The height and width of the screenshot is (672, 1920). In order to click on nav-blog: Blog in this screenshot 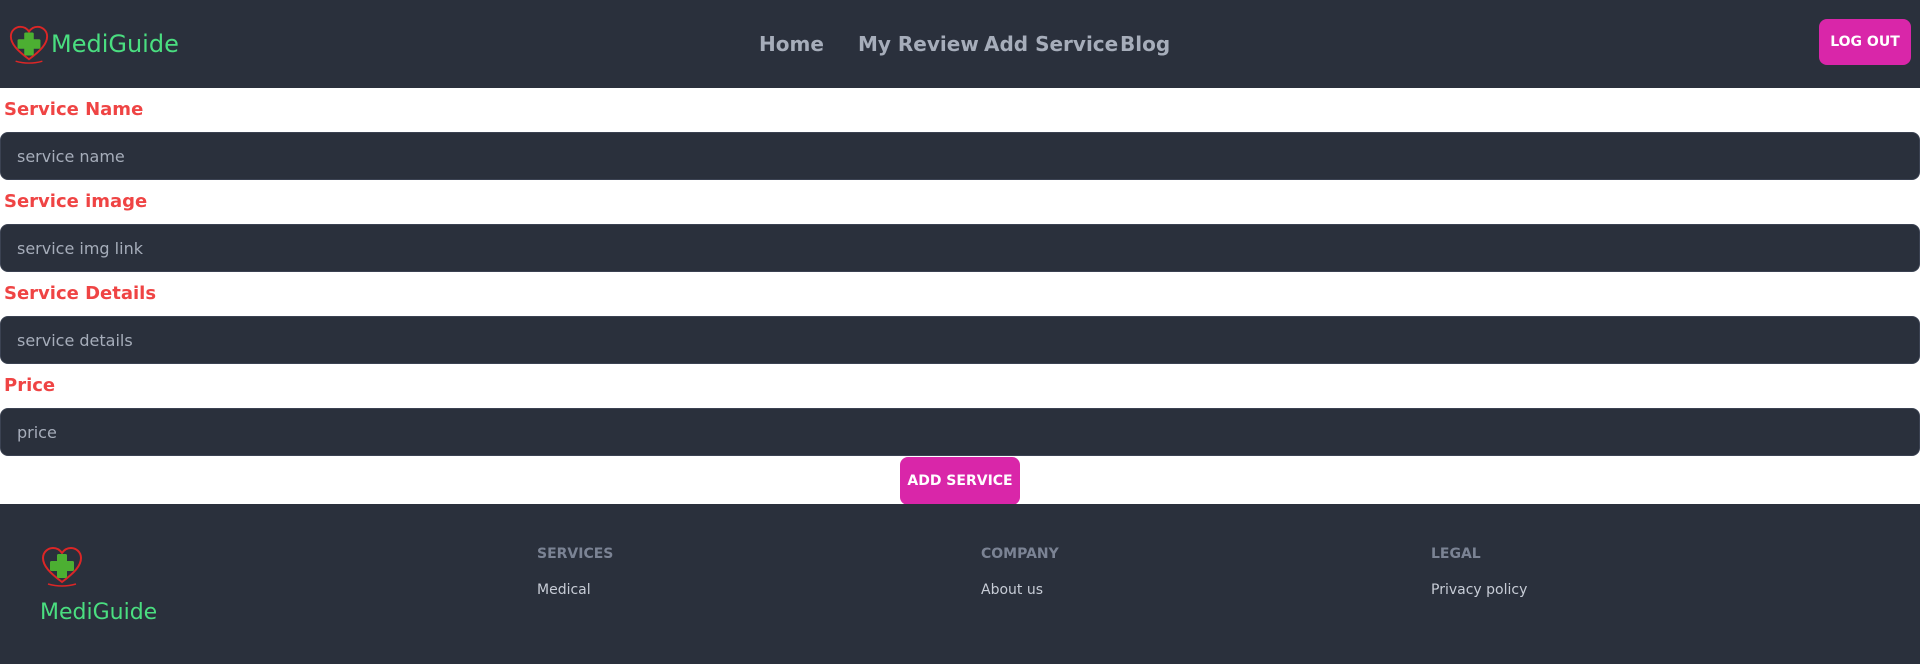, I will do `click(1145, 44)`.